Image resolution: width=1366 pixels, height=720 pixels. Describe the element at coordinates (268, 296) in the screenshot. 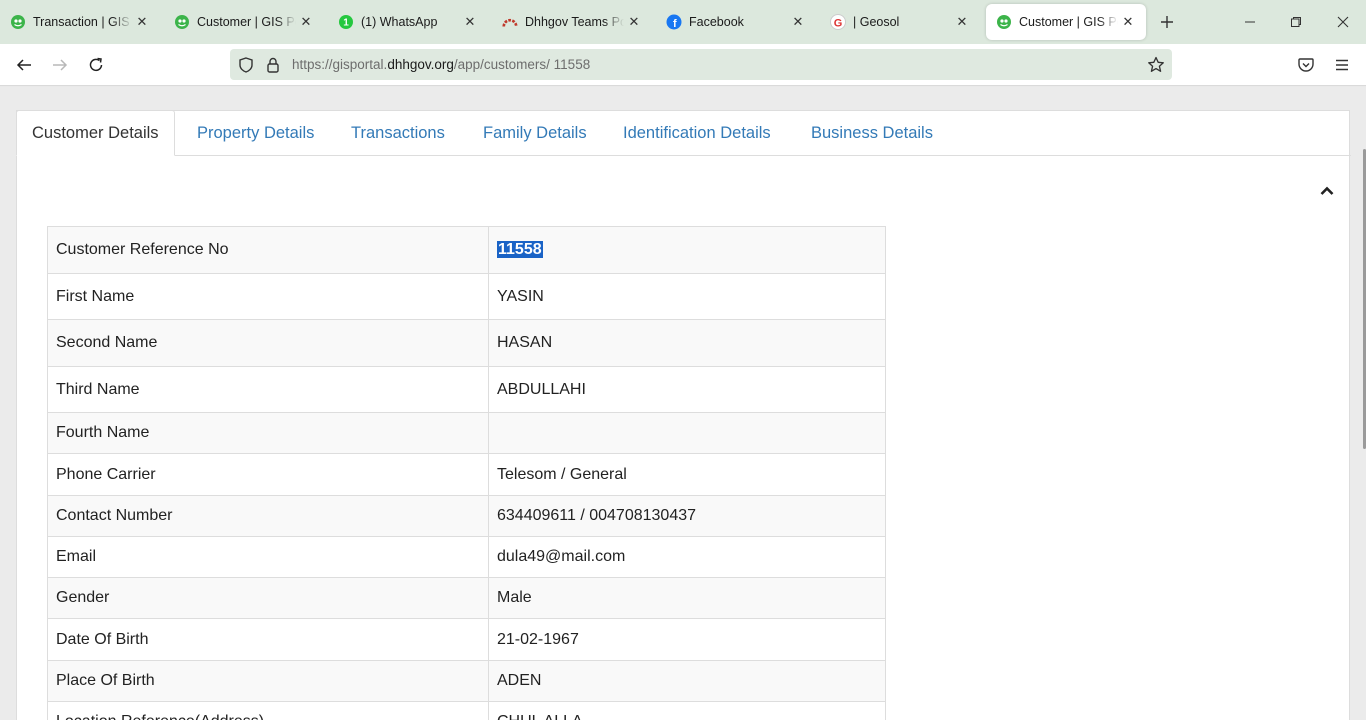

I see `field-label: First Name` at that location.